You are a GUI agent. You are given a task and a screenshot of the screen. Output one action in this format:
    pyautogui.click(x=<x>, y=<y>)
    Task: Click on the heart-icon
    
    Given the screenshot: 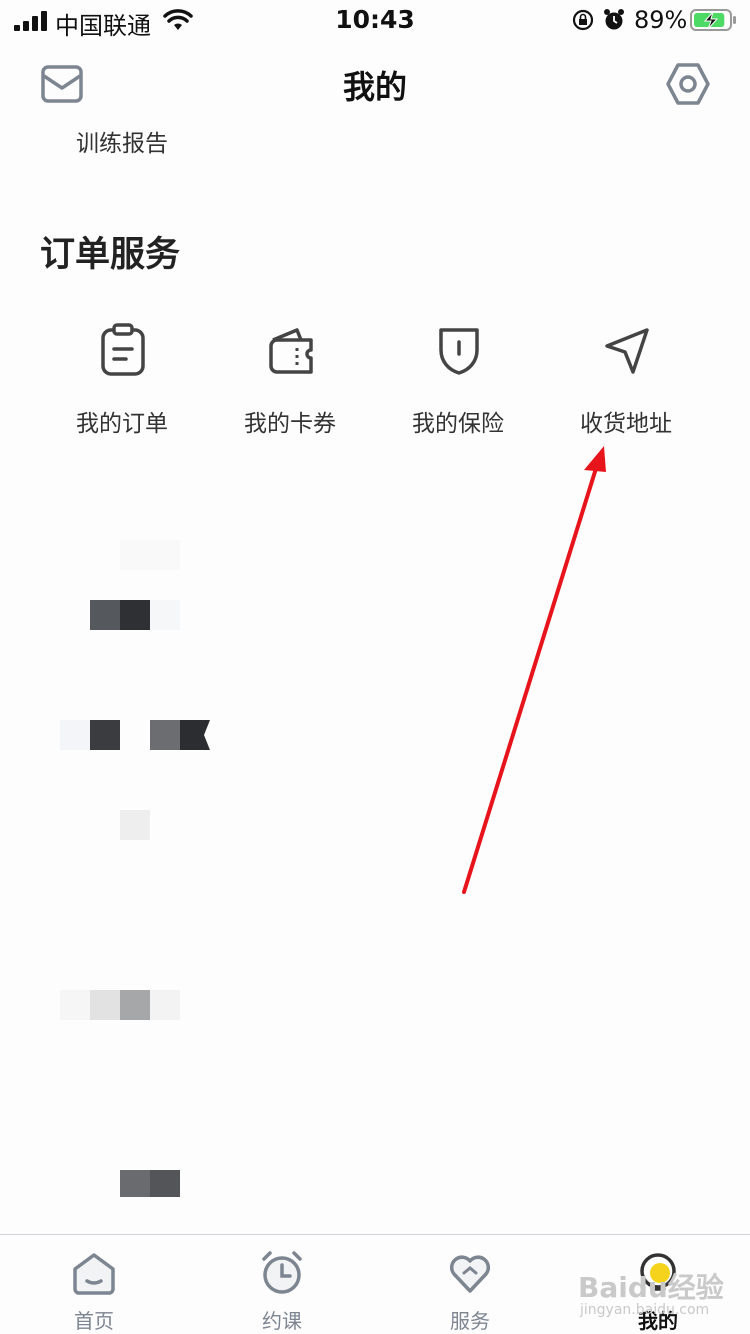 What is the action you would take?
    pyautogui.click(x=470, y=1274)
    